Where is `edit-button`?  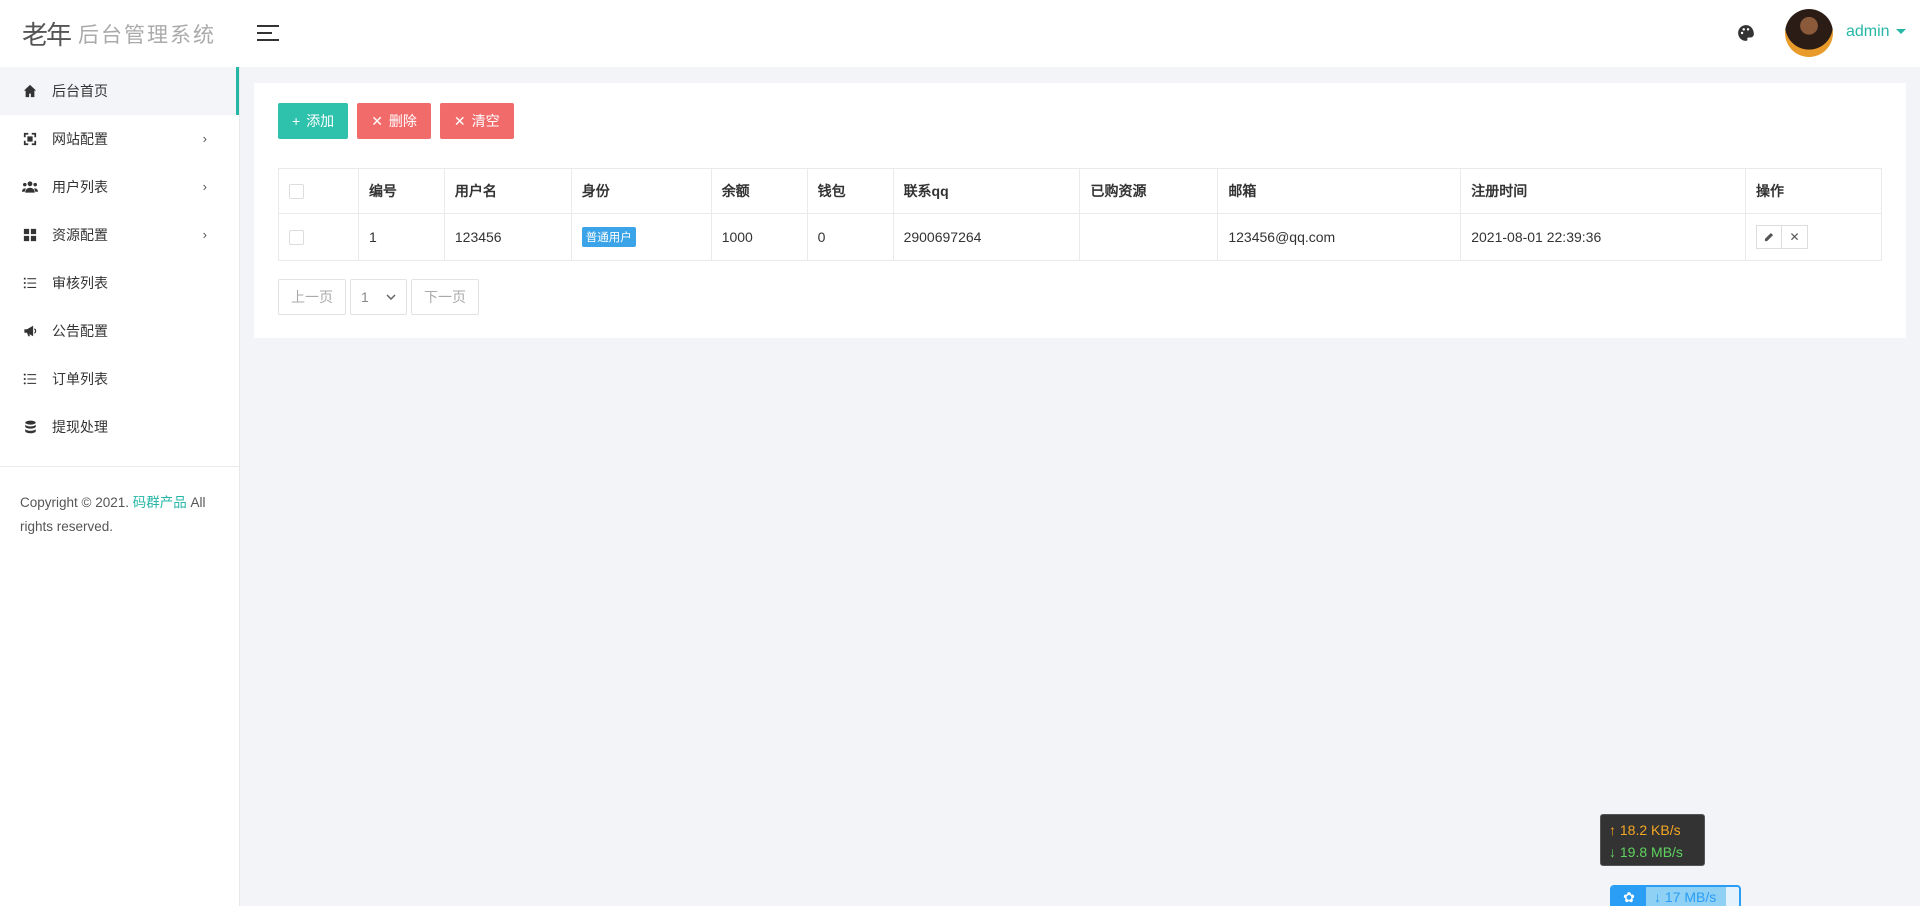 edit-button is located at coordinates (1769, 237).